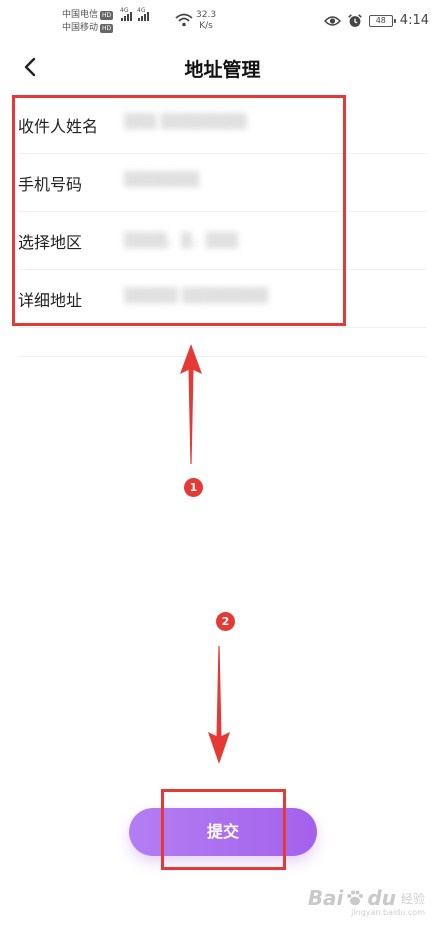 Image resolution: width=445 pixels, height=939 pixels. Describe the element at coordinates (80, 28) in the screenshot. I see `carrier-2-label: 中国移动` at that location.